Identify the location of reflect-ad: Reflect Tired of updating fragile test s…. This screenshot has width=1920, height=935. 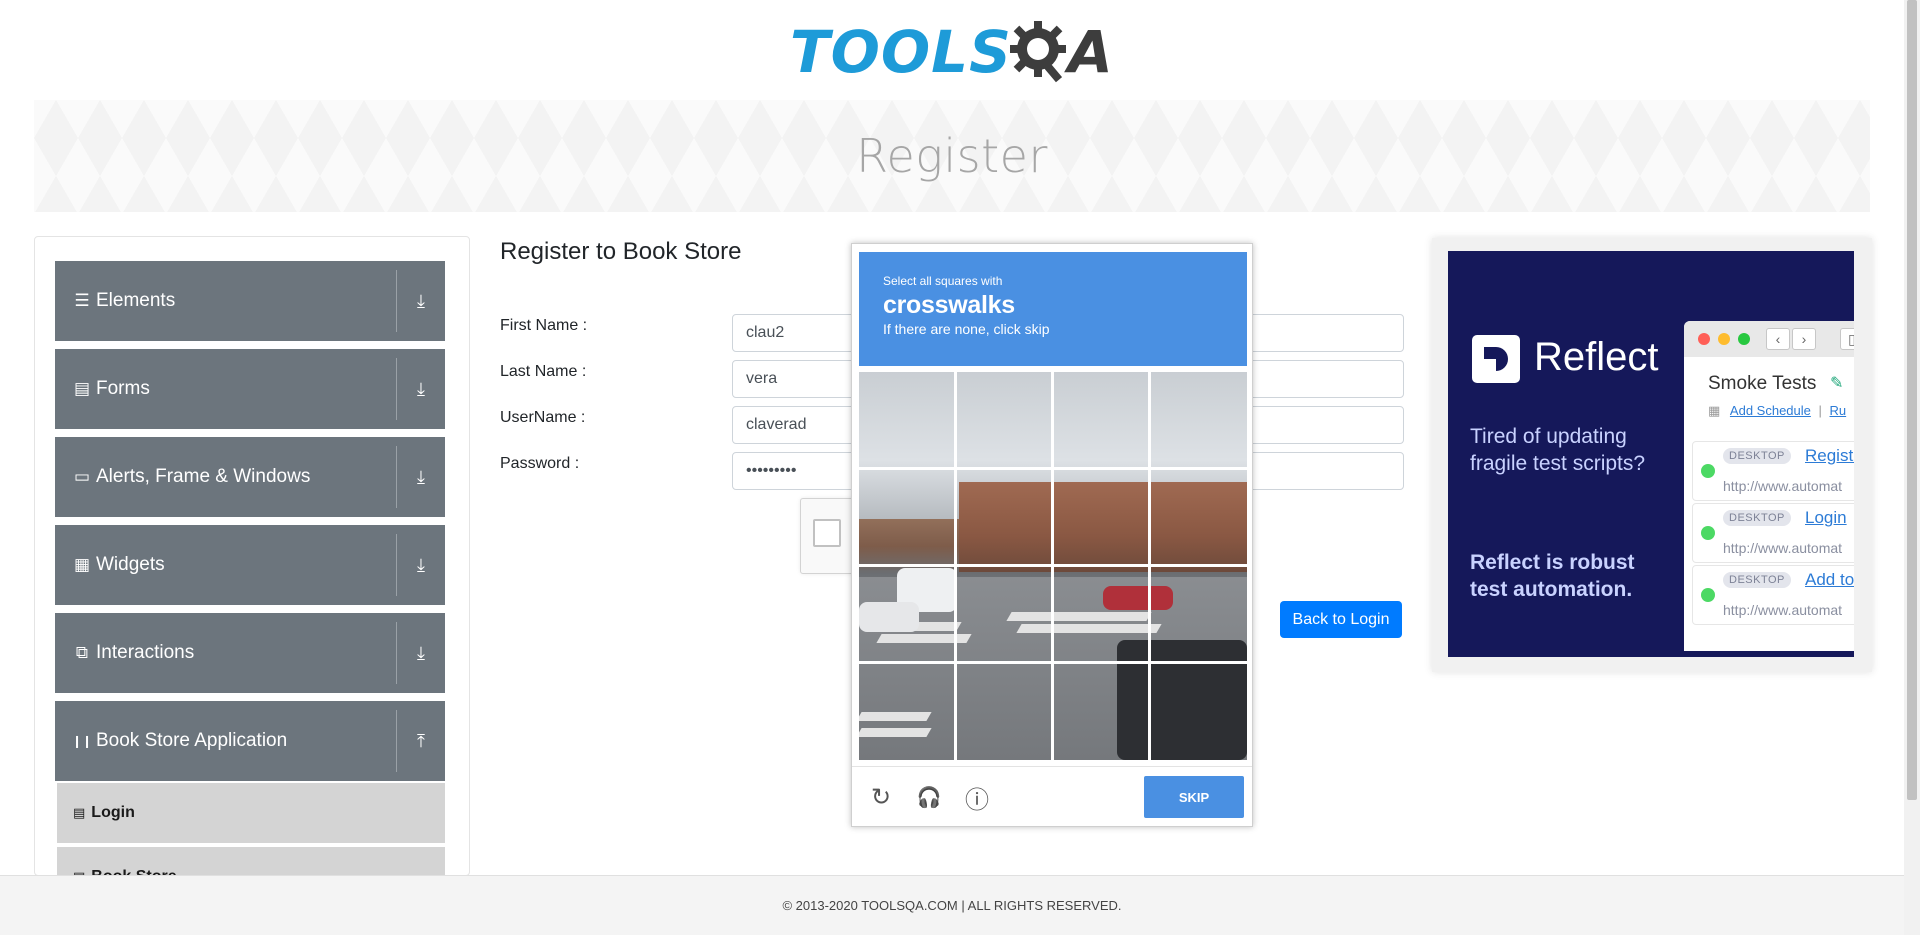
(1651, 454).